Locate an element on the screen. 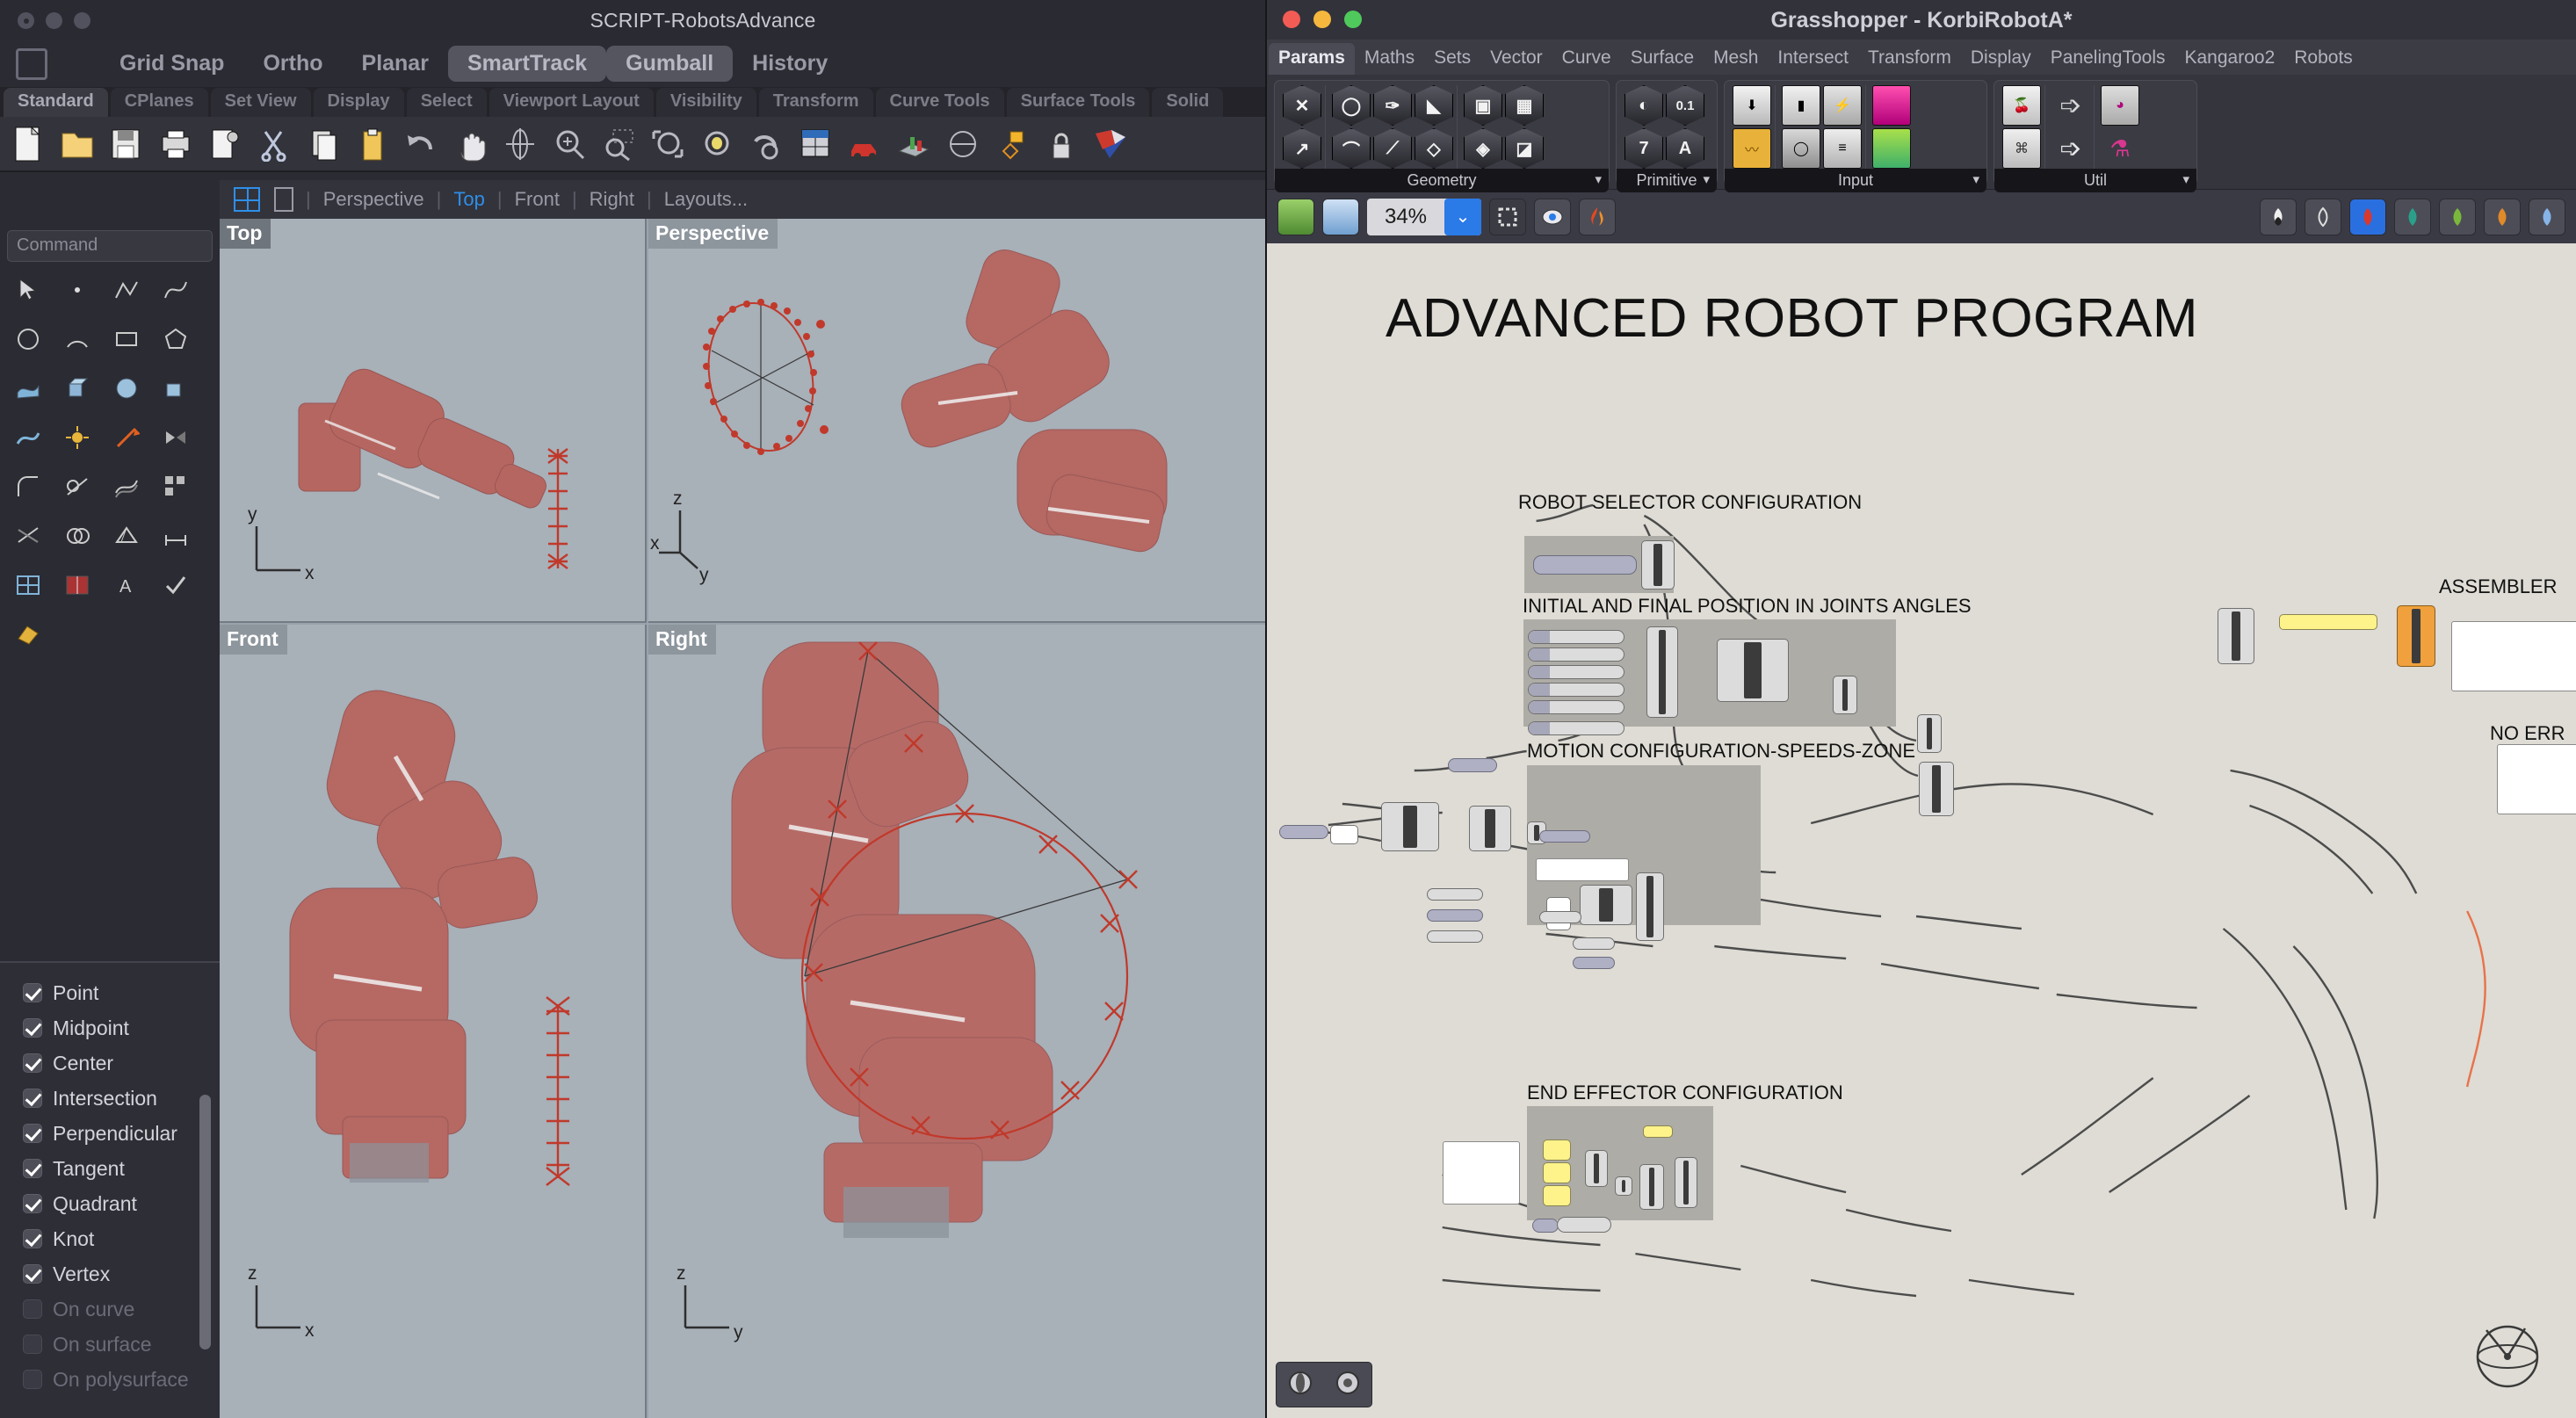 Image resolution: width=2576 pixels, height=1418 pixels. osnap-knot: Knot is located at coordinates (121, 1238).